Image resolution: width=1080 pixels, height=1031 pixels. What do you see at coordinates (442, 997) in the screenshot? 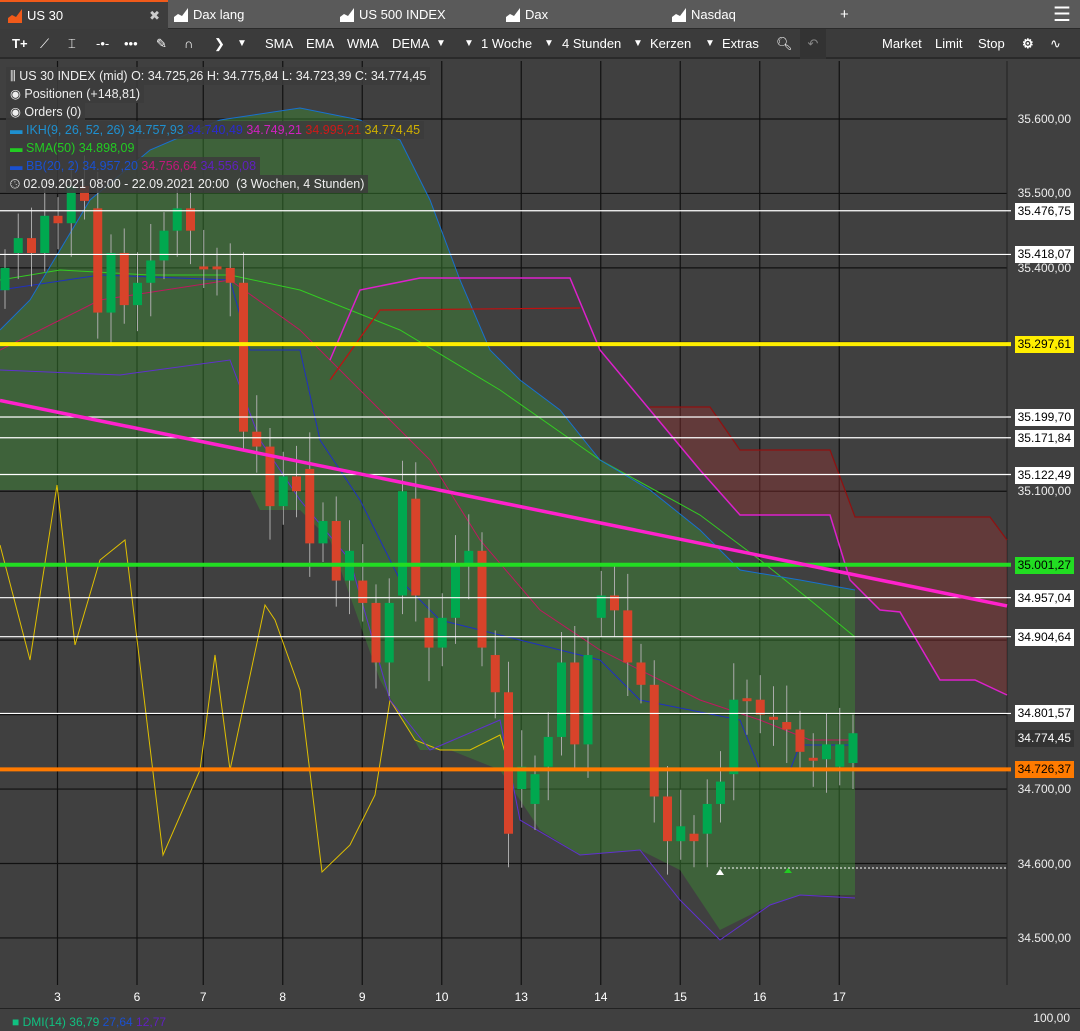
I see `time-tick-label: 10` at bounding box center [442, 997].